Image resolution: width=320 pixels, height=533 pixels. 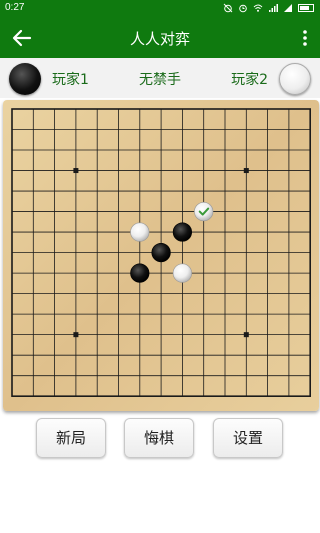 What do you see at coordinates (295, 79) in the screenshot?
I see `player2-stone-icon` at bounding box center [295, 79].